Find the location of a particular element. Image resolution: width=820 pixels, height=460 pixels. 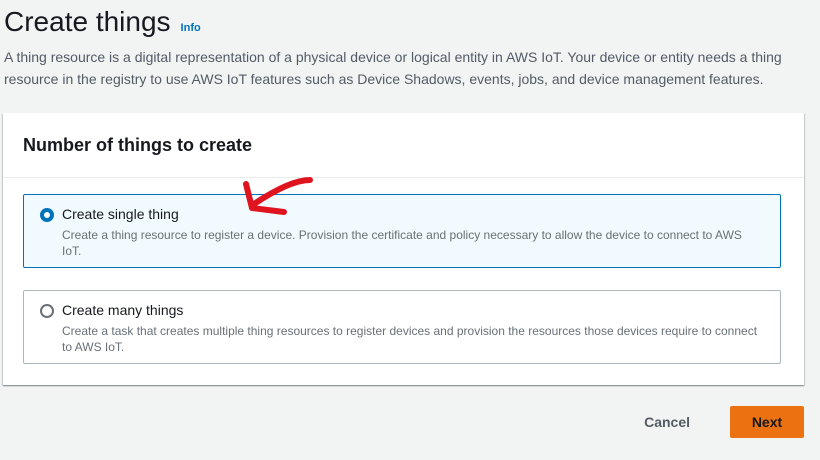

footer-buttons: Cancel Next is located at coordinates (715, 422).